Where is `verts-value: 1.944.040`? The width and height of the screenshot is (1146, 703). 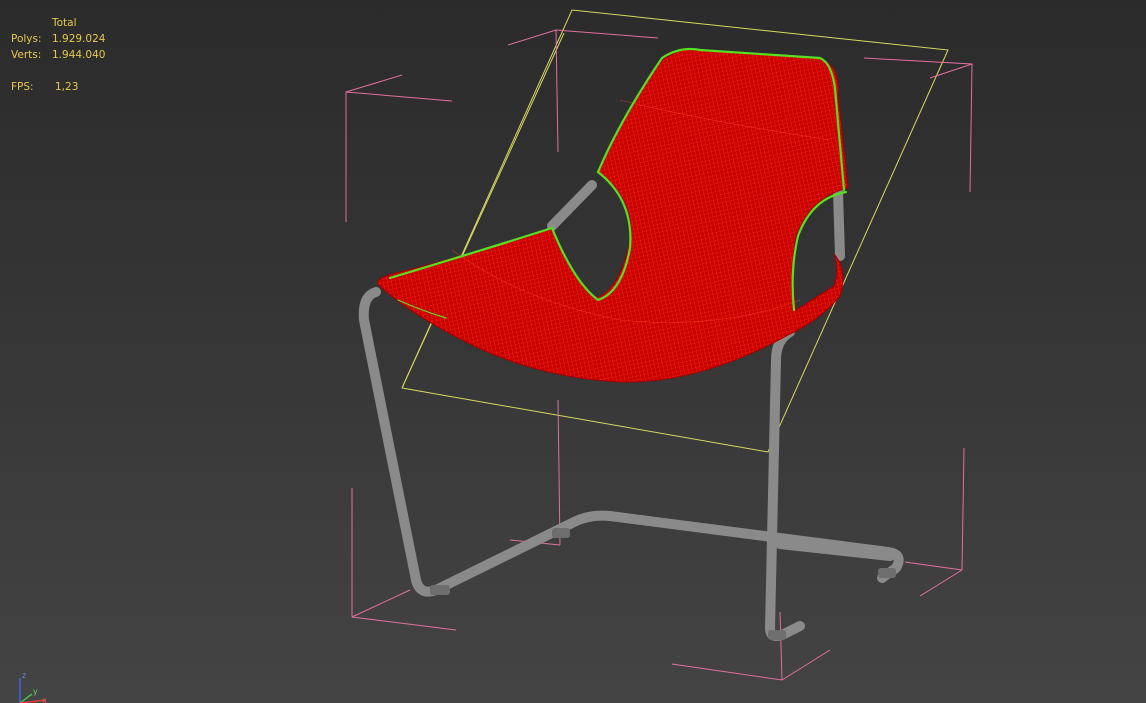
verts-value: 1.944.040 is located at coordinates (79, 55).